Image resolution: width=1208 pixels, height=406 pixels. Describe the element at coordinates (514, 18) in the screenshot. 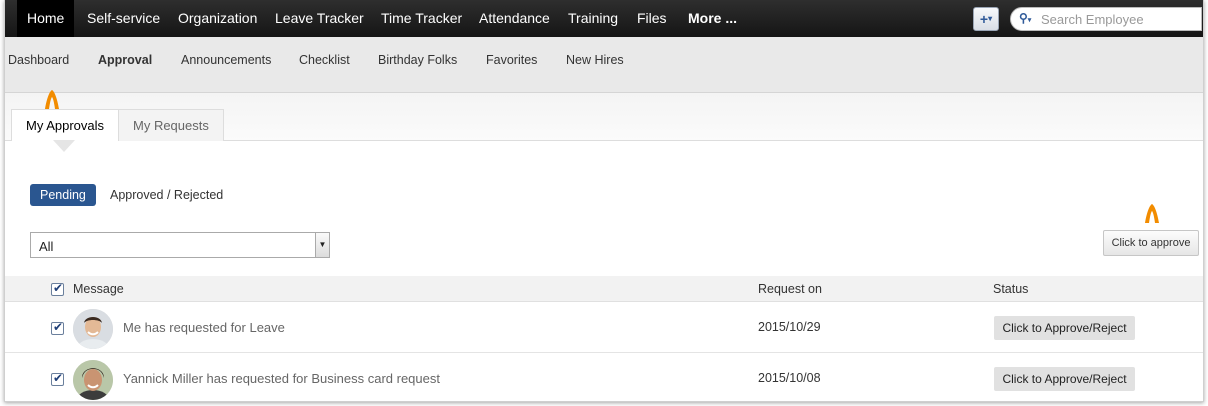

I see `nav-attendance: Attendance` at that location.